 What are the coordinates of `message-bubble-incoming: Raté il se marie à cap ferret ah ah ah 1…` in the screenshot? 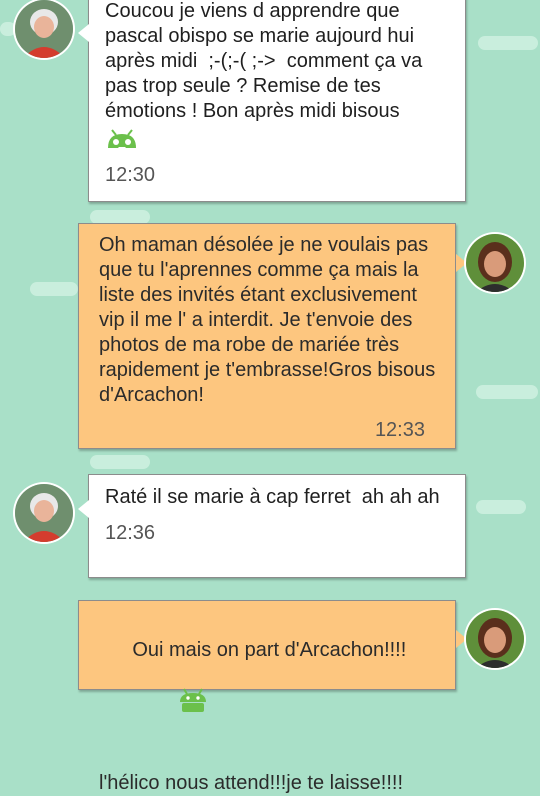 It's located at (277, 526).